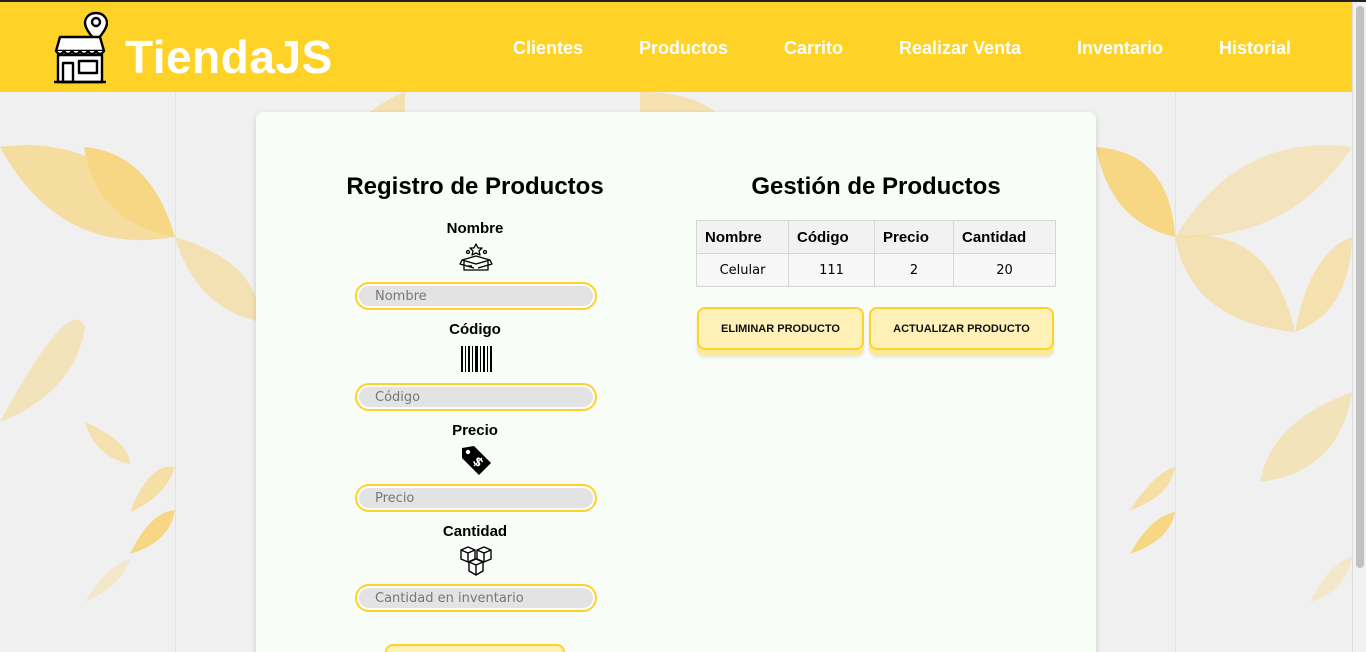  Describe the element at coordinates (476, 561) in the screenshot. I see `boxes-icon` at that location.